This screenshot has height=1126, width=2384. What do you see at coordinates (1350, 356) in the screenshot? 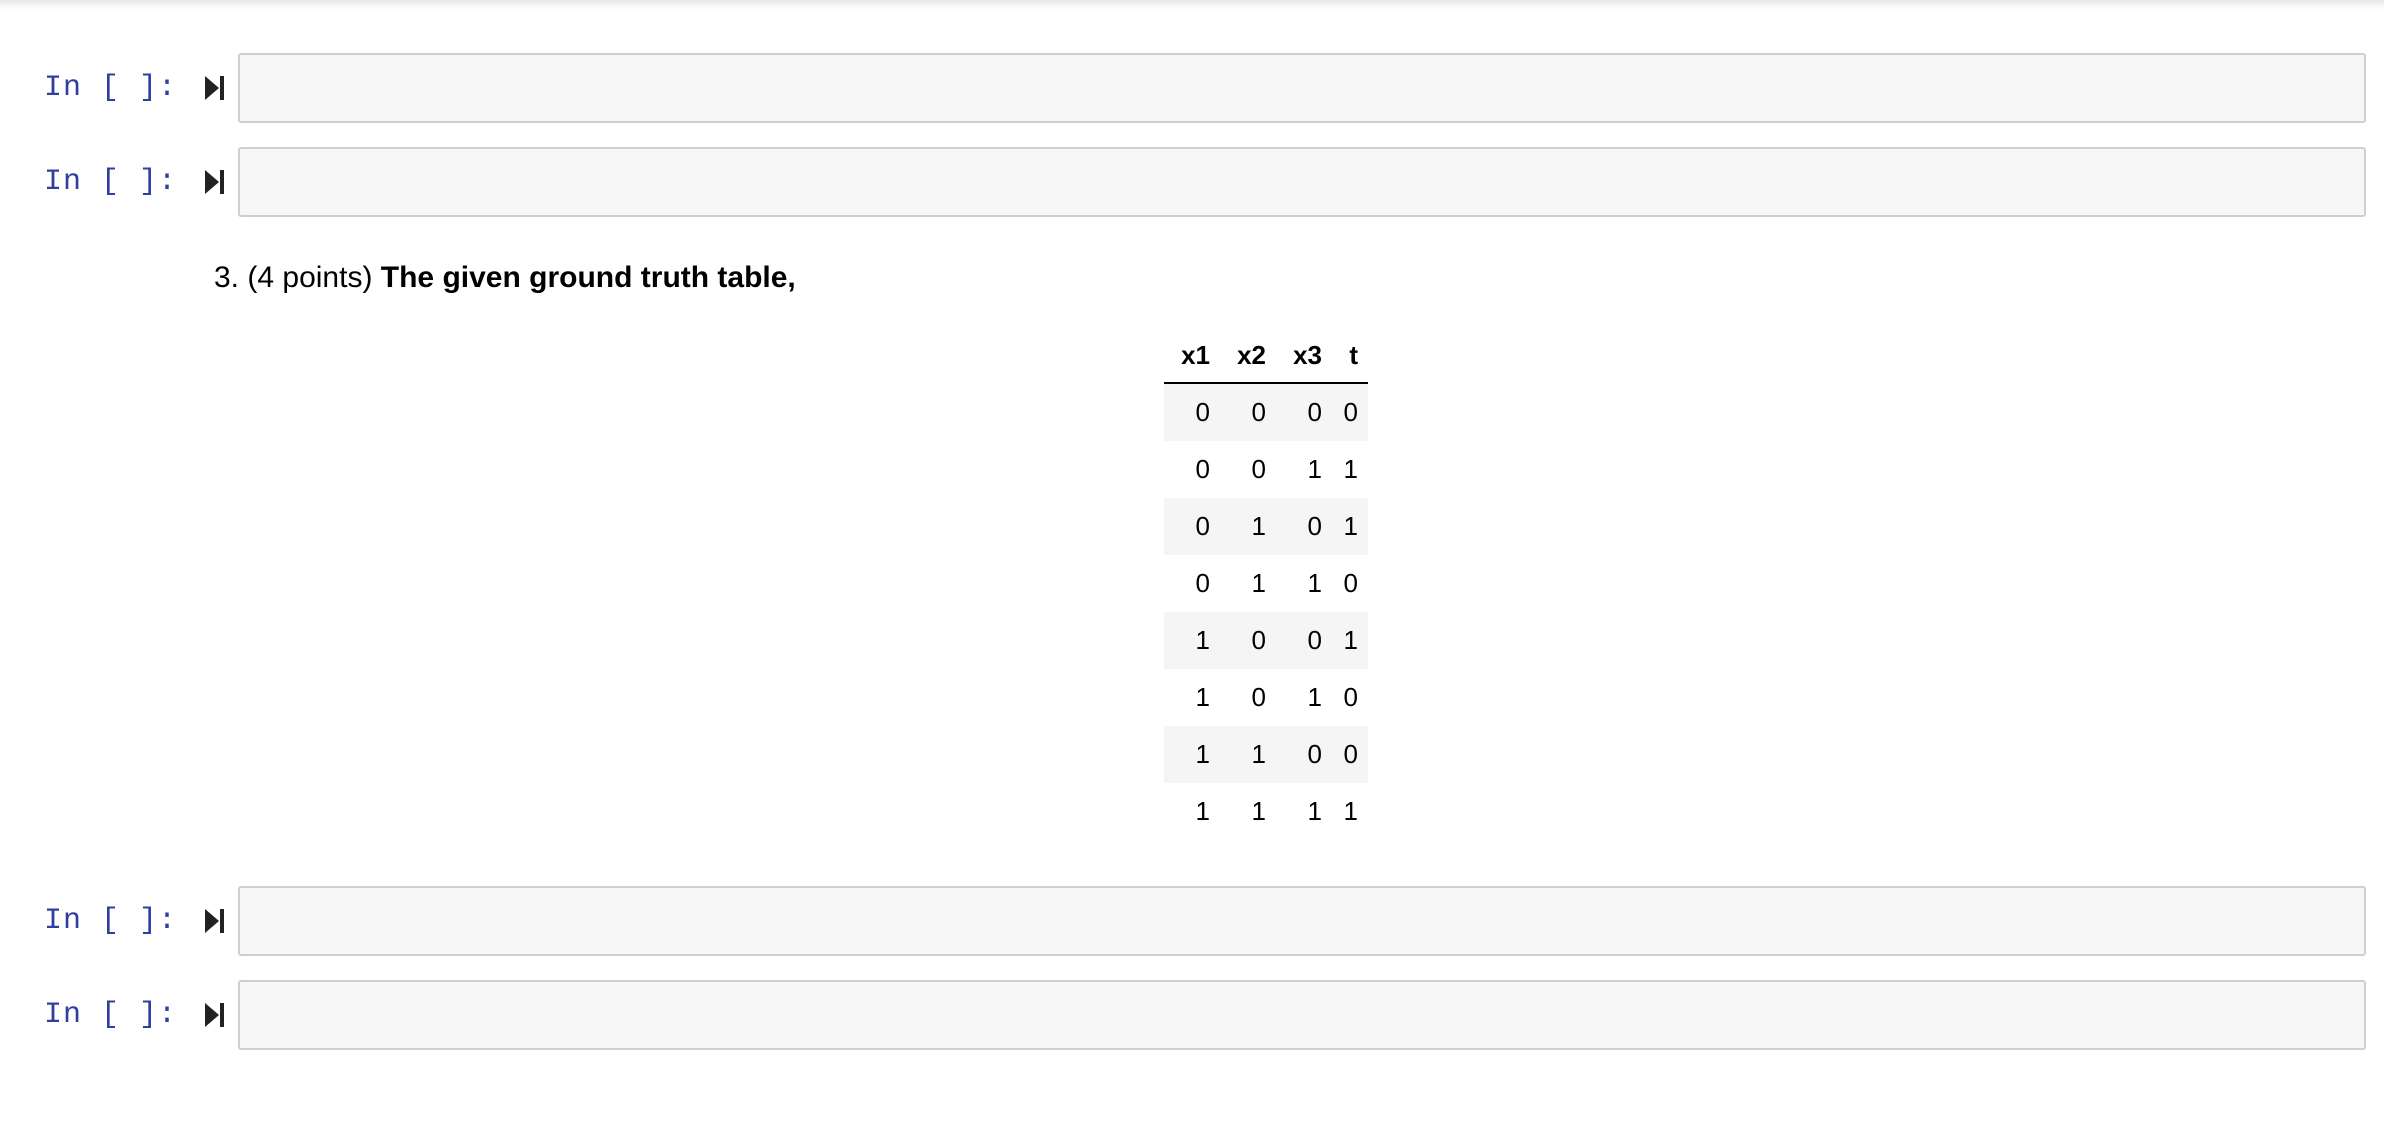
I see `column-header: t` at bounding box center [1350, 356].